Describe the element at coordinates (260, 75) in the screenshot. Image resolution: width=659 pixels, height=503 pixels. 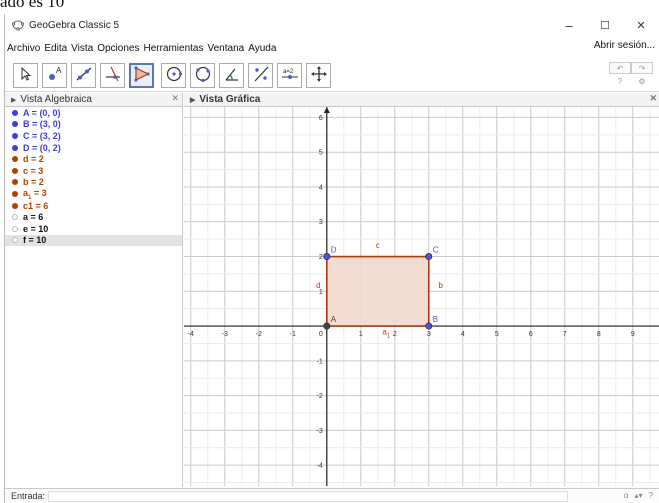
I see `reflect-tool-button` at that location.